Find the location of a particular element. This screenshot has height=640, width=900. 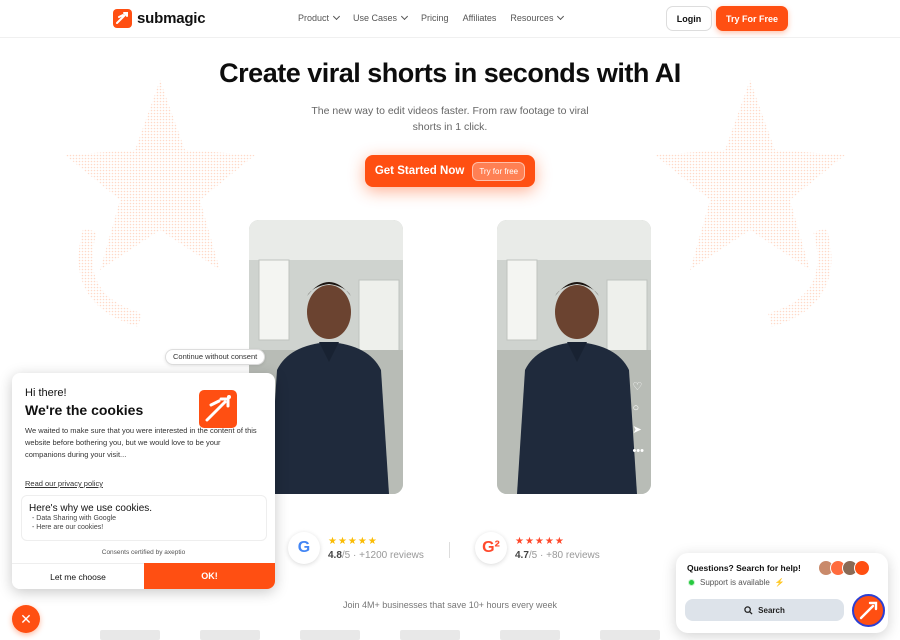

brand-name: submagic is located at coordinates (171, 18).